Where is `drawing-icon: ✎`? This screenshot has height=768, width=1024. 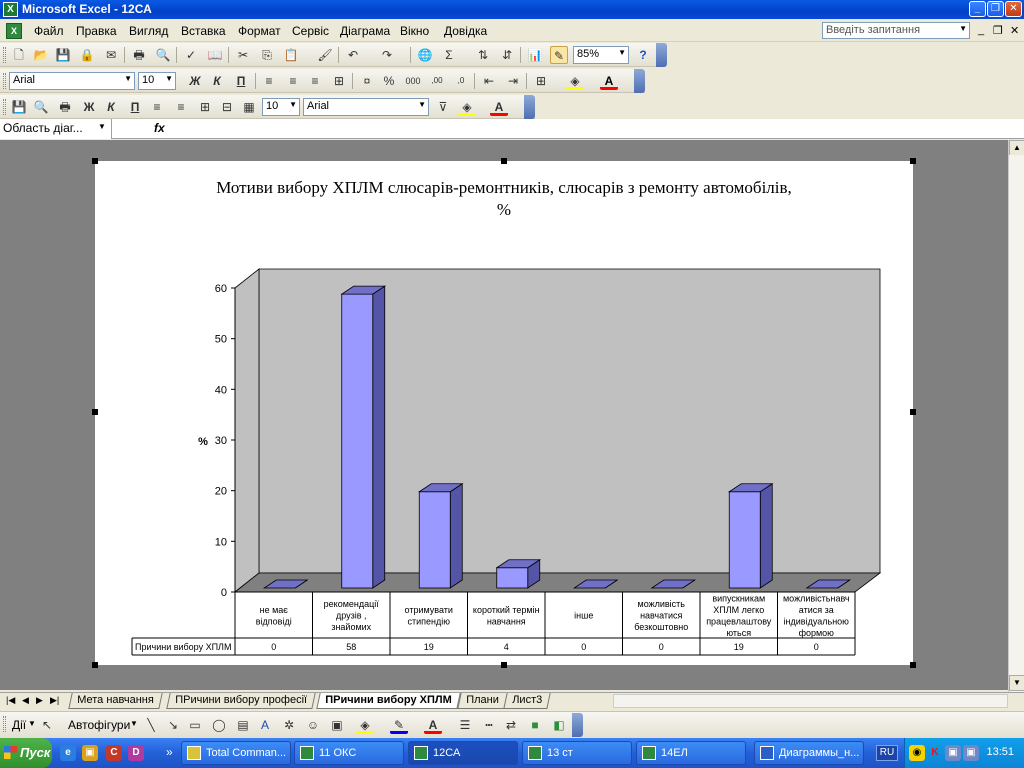
drawing-icon: ✎ is located at coordinates (559, 55).